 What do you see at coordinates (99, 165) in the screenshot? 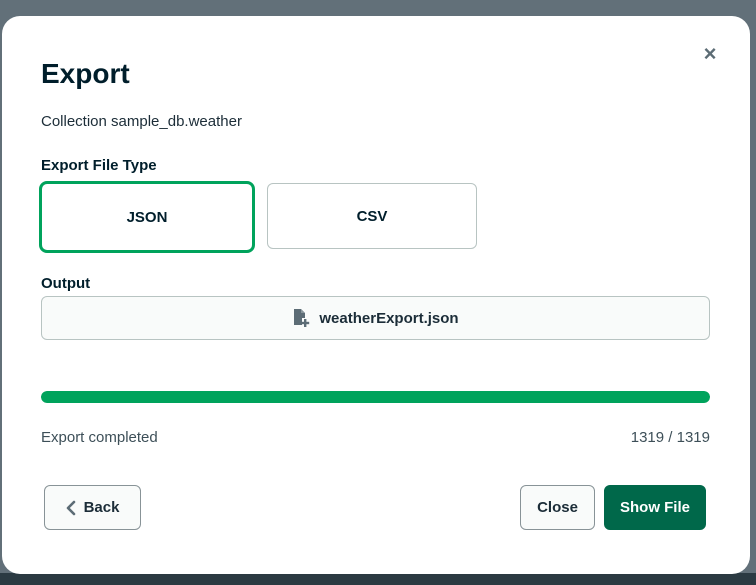
I see `export-file-type-label: Export File Type` at bounding box center [99, 165].